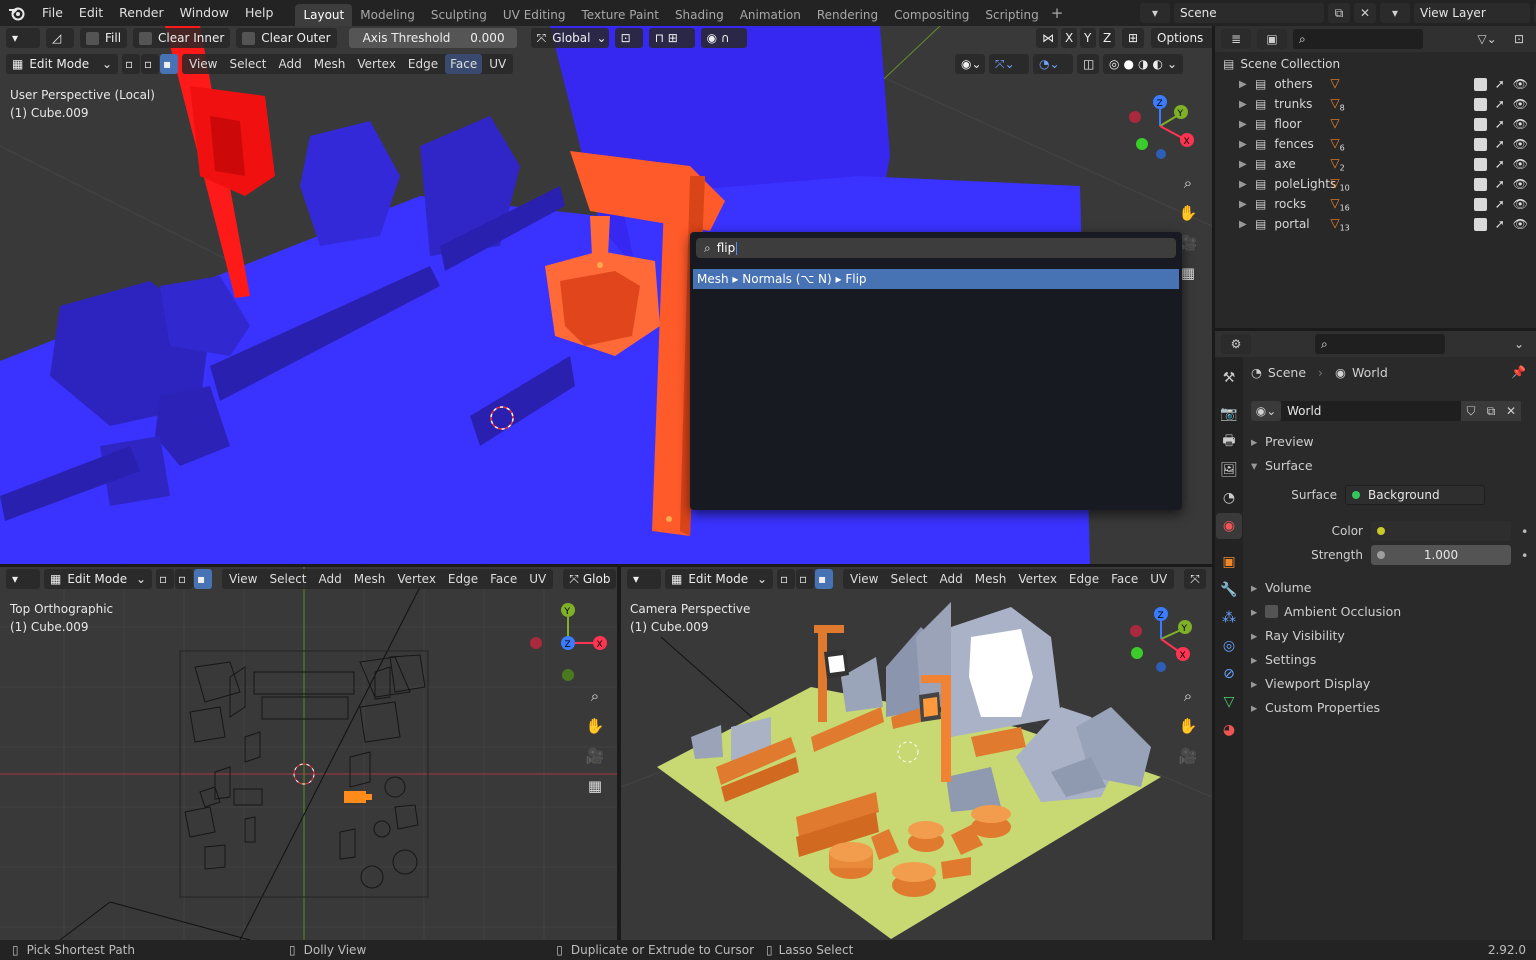 The width and height of the screenshot is (1536, 960). I want to click on outliner-item-5: ▶ ▤ poleLights ▽10 ➚ 👁, so click(1375, 184).